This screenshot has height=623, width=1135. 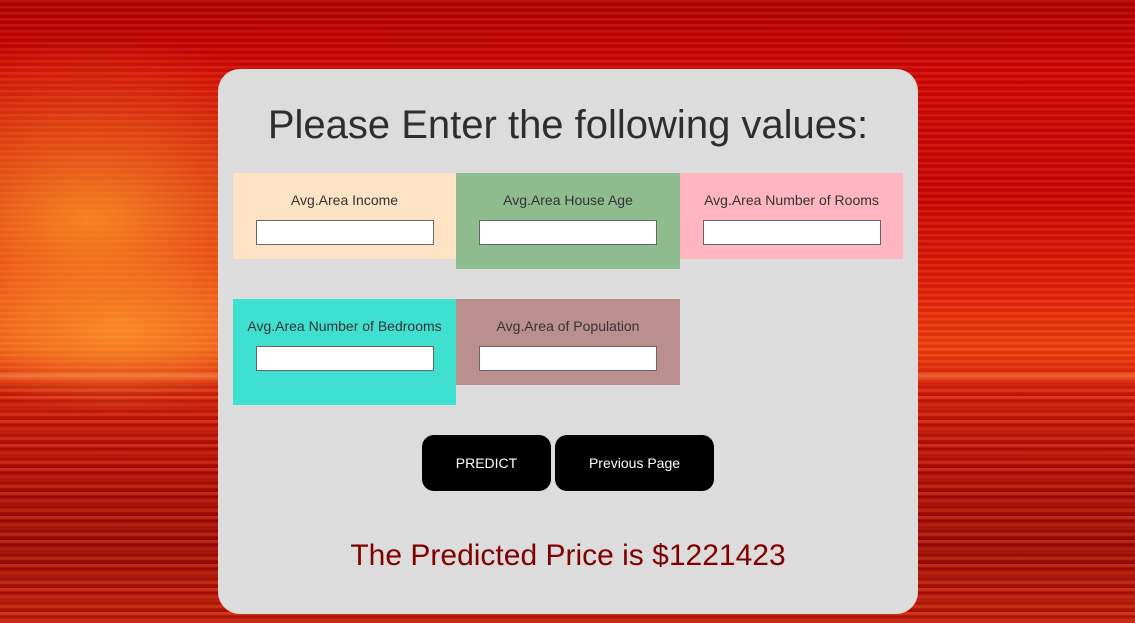 What do you see at coordinates (568, 232) in the screenshot?
I see `house-age-input` at bounding box center [568, 232].